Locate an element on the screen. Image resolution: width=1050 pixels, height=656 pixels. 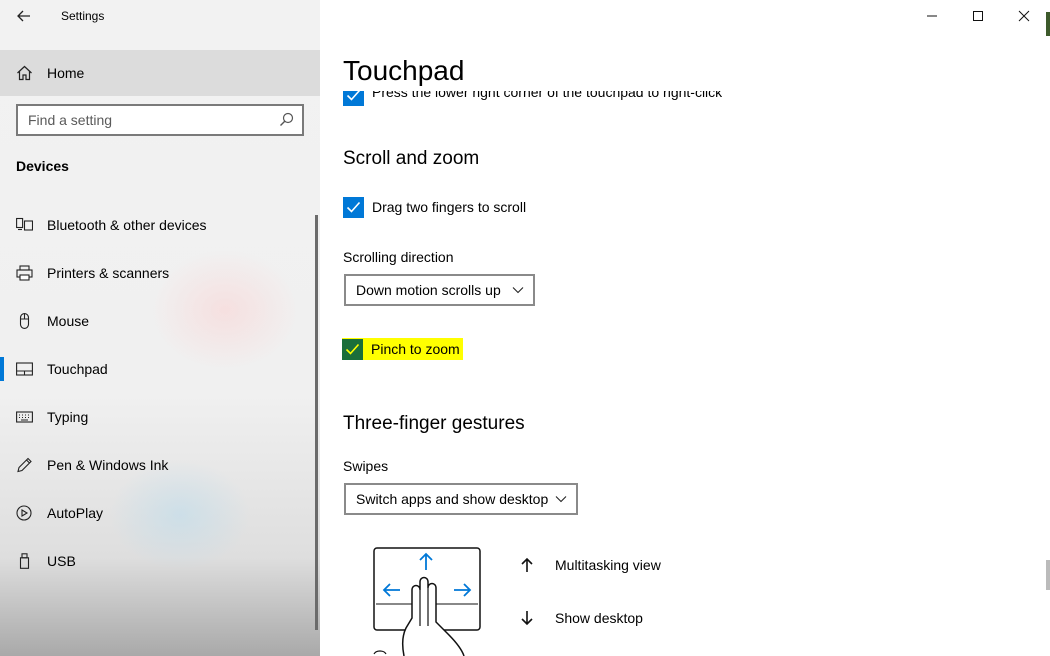
pinch-to-zoom-checkbox is located at coordinates (352, 349).